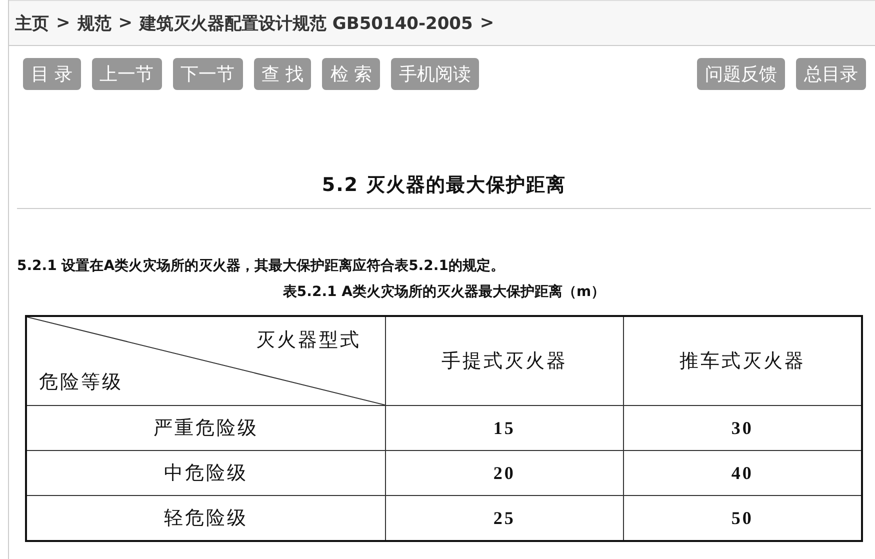  Describe the element at coordinates (306, 23) in the screenshot. I see `breadcrumb-link: 建筑灭火器配置设计规范 GB50140-2005` at that location.